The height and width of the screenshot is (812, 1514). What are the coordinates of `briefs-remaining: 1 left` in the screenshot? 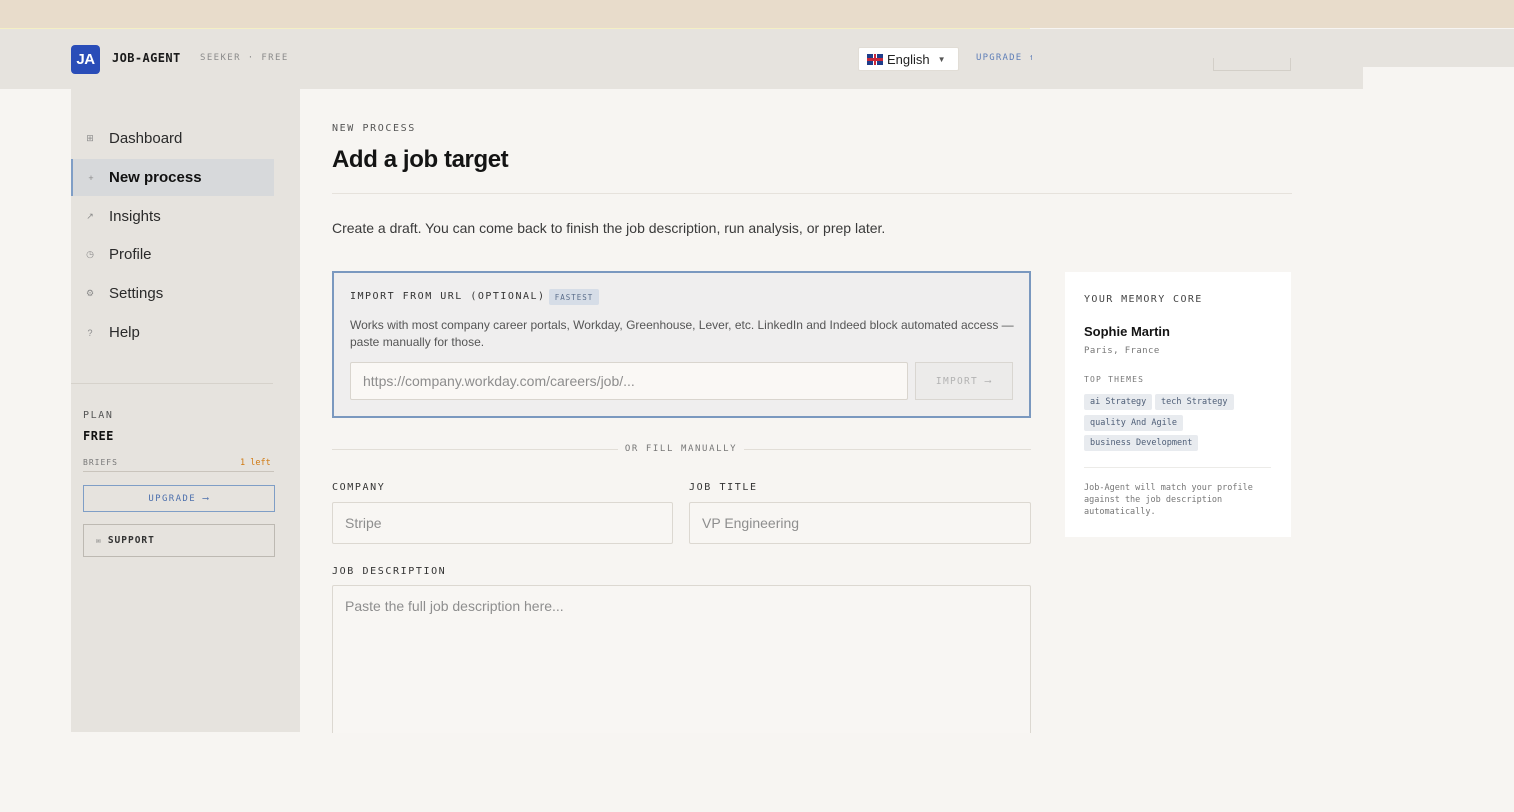 It's located at (255, 463).